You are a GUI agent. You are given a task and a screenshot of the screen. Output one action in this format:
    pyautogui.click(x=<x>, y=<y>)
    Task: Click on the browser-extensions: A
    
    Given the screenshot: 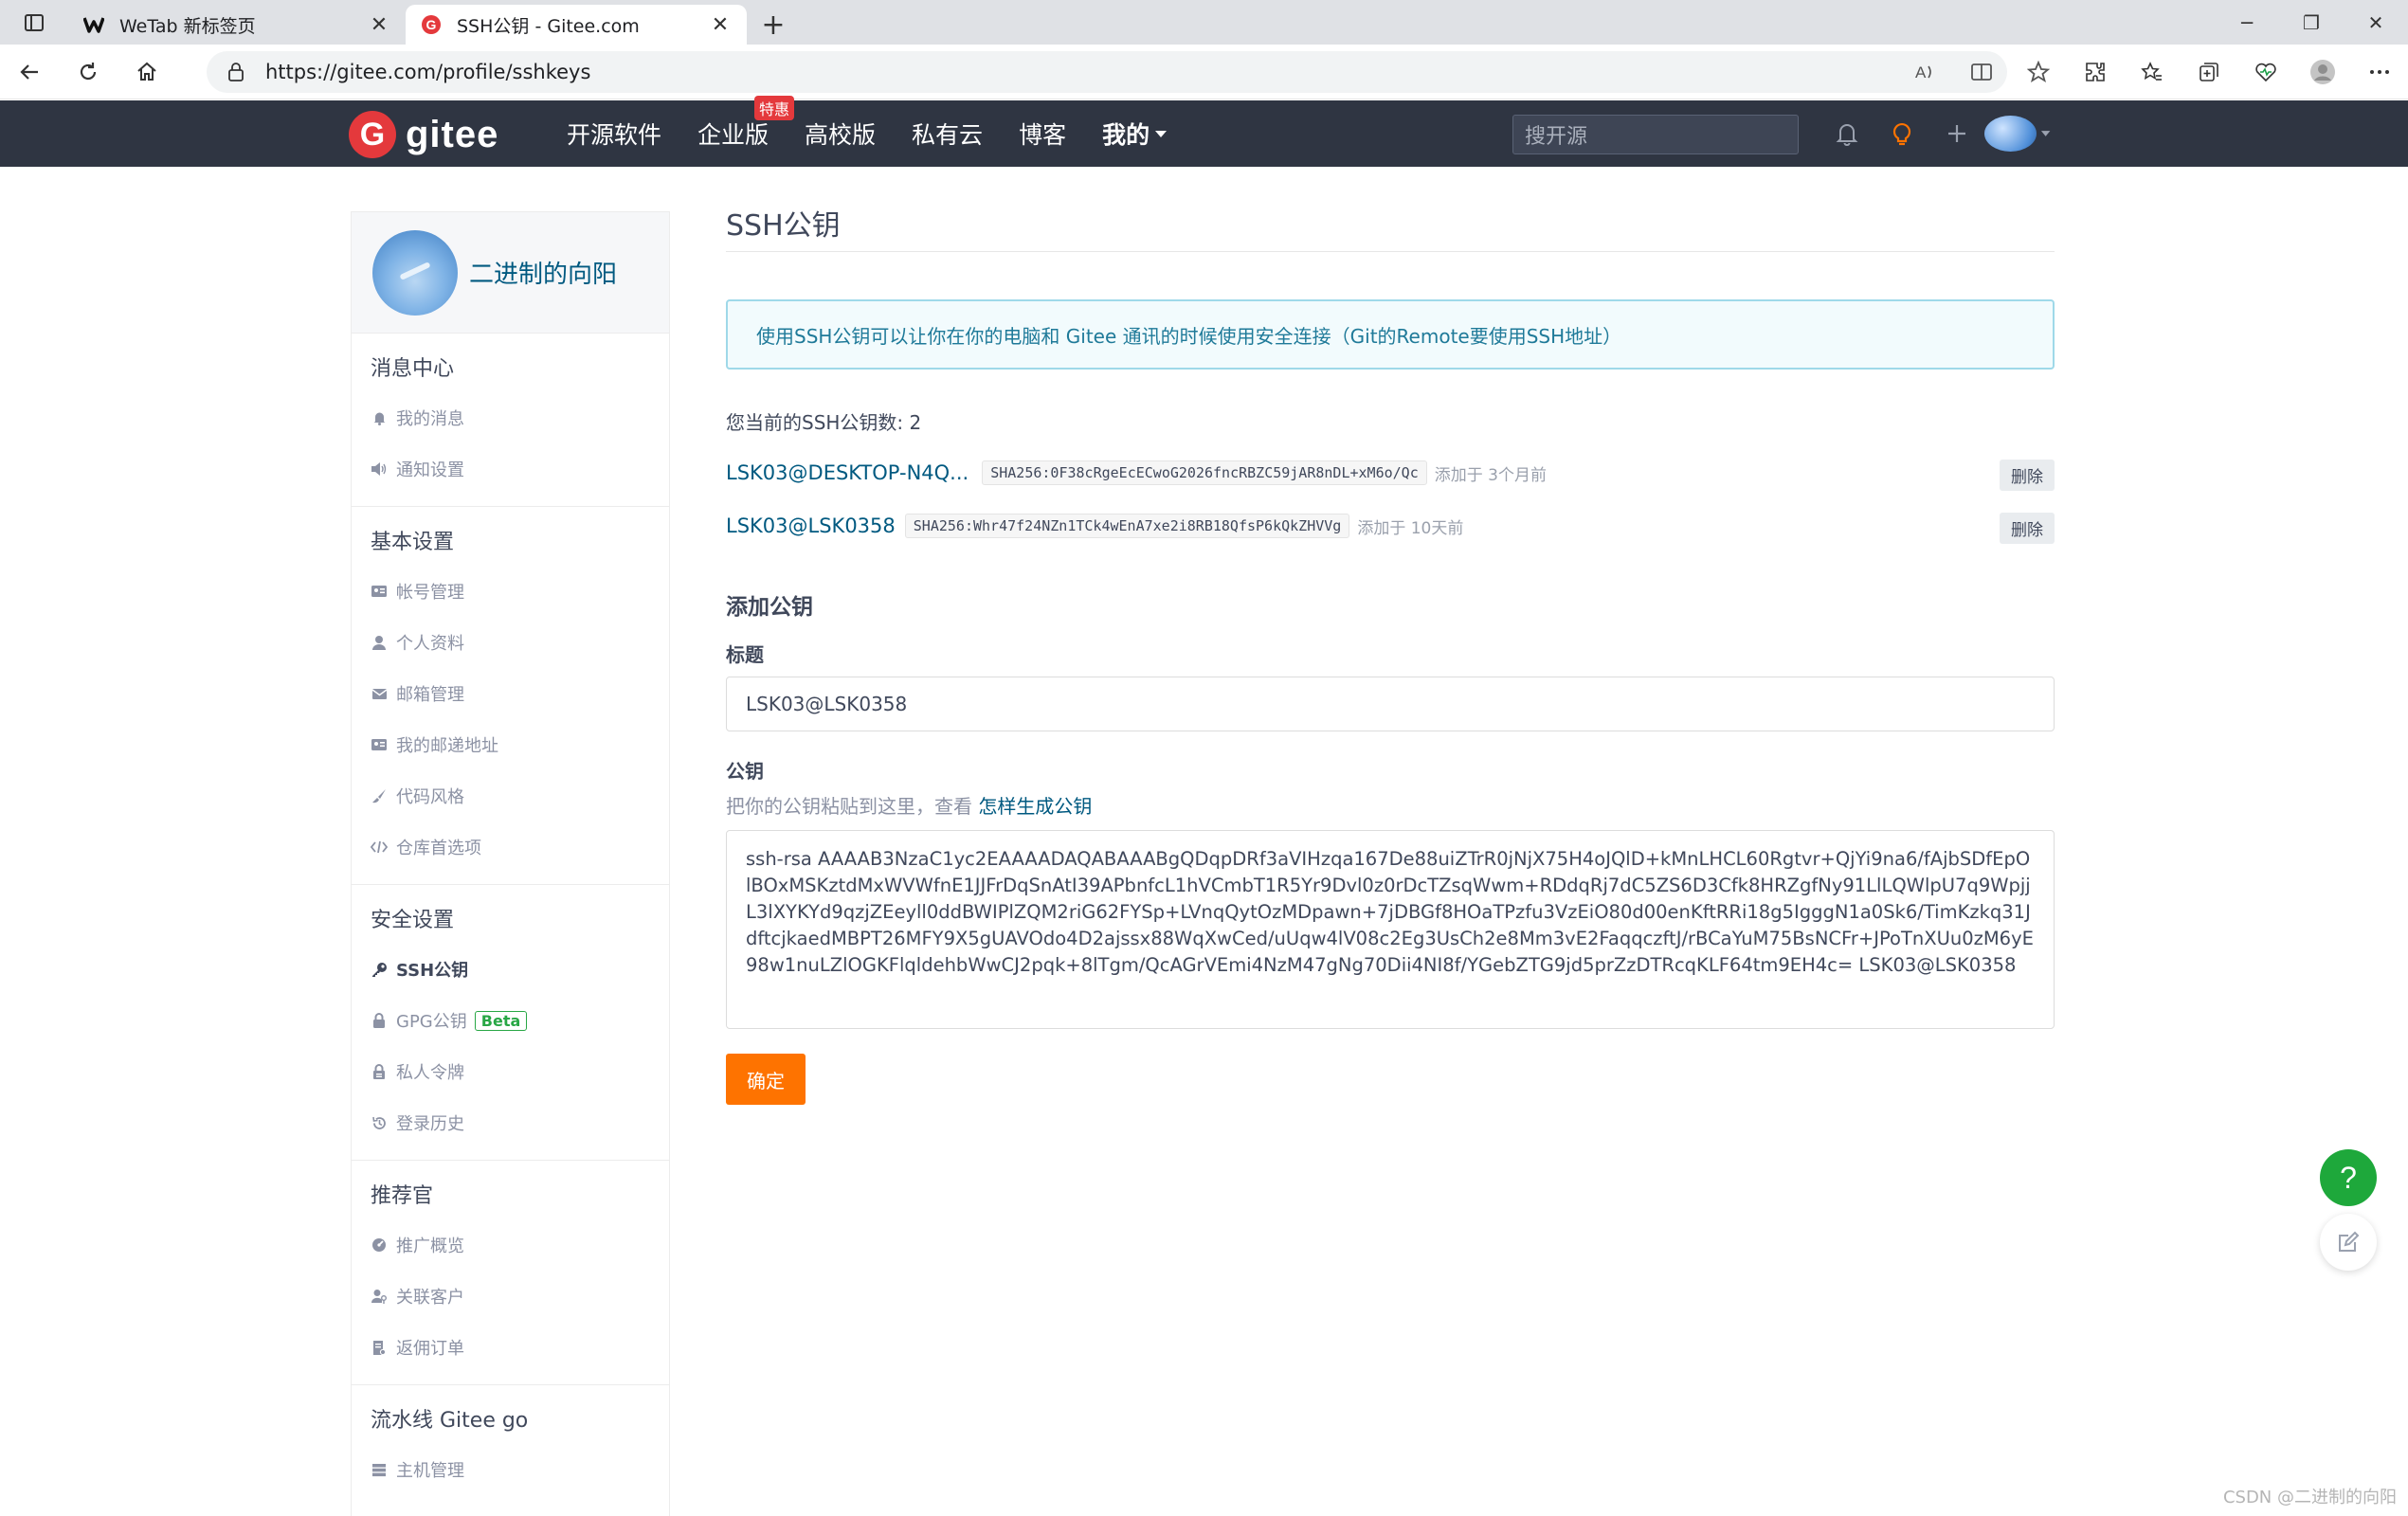 What is the action you would take?
    pyautogui.click(x=2152, y=72)
    